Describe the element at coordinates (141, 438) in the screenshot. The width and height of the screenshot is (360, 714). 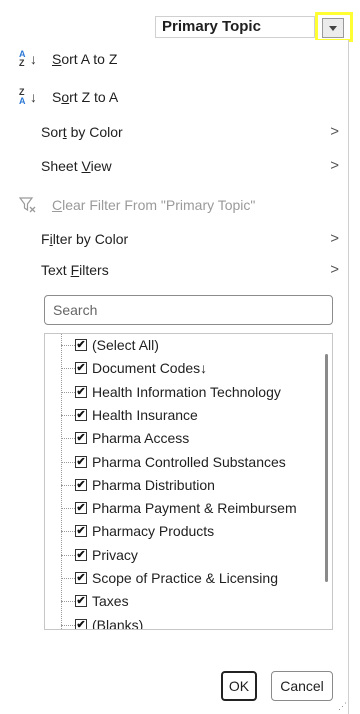
I see `list-item-label: Pharma Access` at that location.